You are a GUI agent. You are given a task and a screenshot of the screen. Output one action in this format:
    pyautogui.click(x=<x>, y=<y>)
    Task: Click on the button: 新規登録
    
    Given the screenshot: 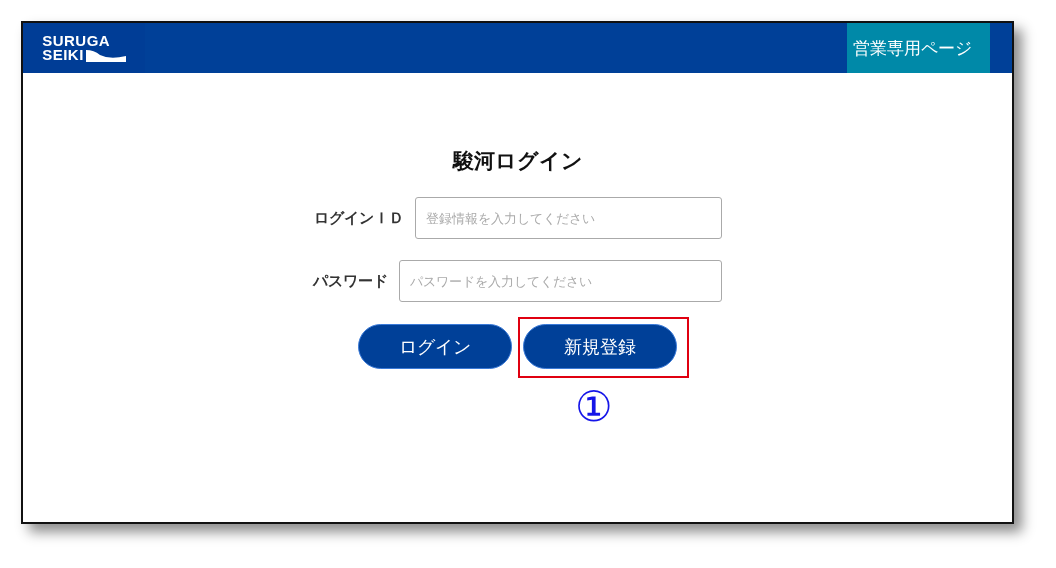 What is the action you would take?
    pyautogui.click(x=600, y=346)
    